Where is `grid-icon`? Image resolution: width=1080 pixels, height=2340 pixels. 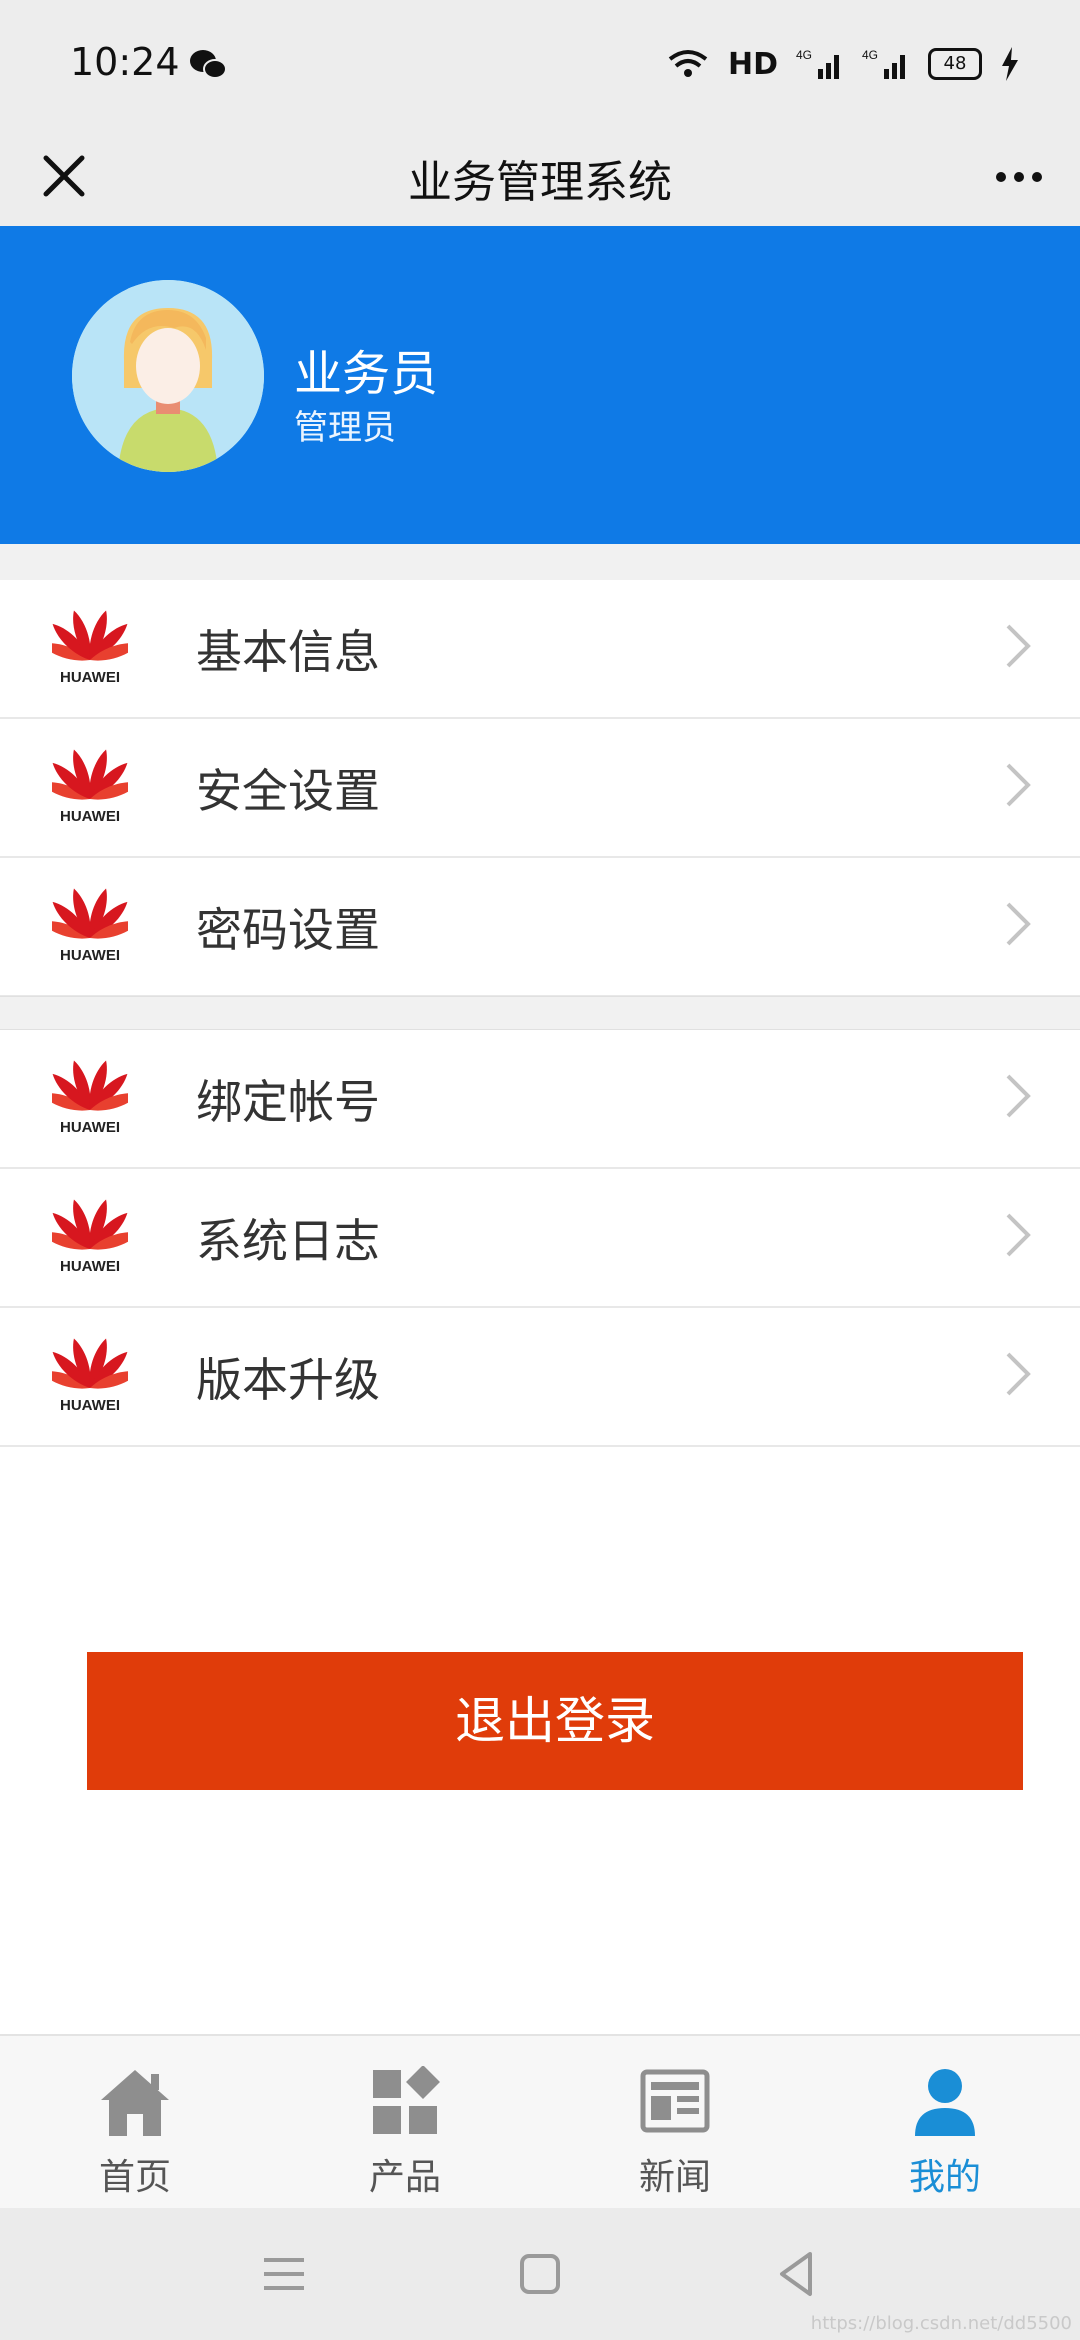 grid-icon is located at coordinates (406, 2100).